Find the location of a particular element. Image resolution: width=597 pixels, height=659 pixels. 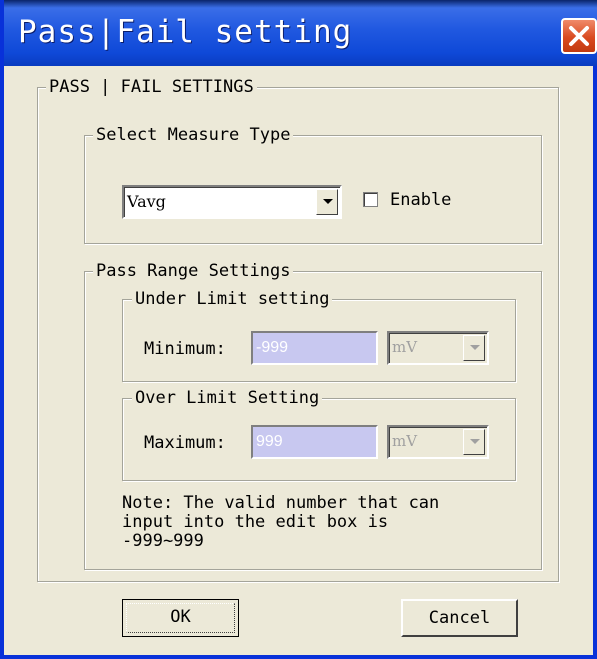

maximum-unit-value: mV is located at coordinates (405, 441).